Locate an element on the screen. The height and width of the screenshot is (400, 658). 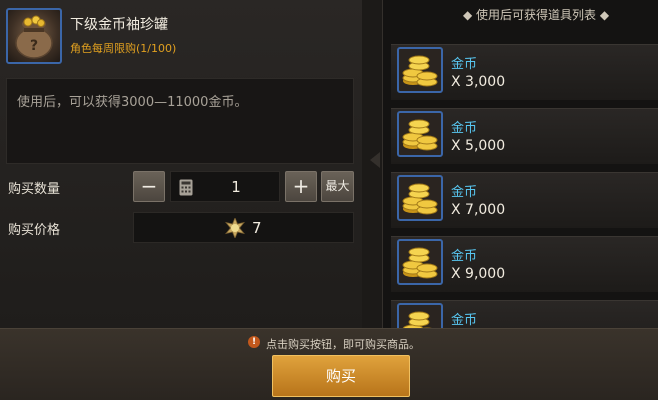
reward-list-title: ◆ 使用后可获得道具列表 ◆ is located at coordinates (536, 15).